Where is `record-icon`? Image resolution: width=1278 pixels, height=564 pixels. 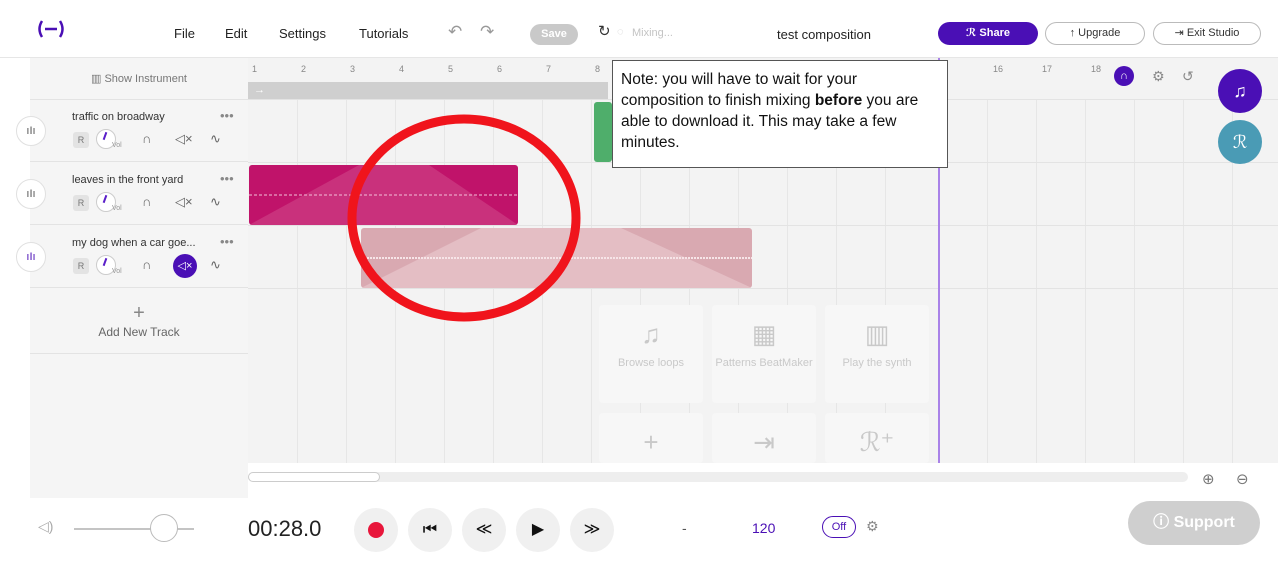 record-icon is located at coordinates (376, 529).